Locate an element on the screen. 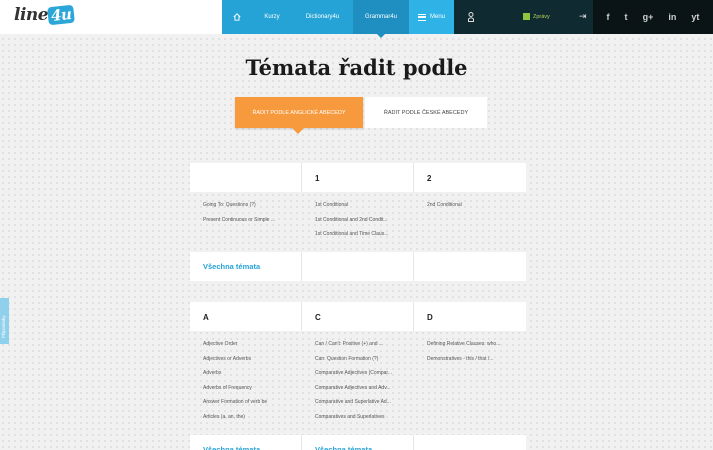 The height and width of the screenshot is (450, 713). nav-home is located at coordinates (237, 17).